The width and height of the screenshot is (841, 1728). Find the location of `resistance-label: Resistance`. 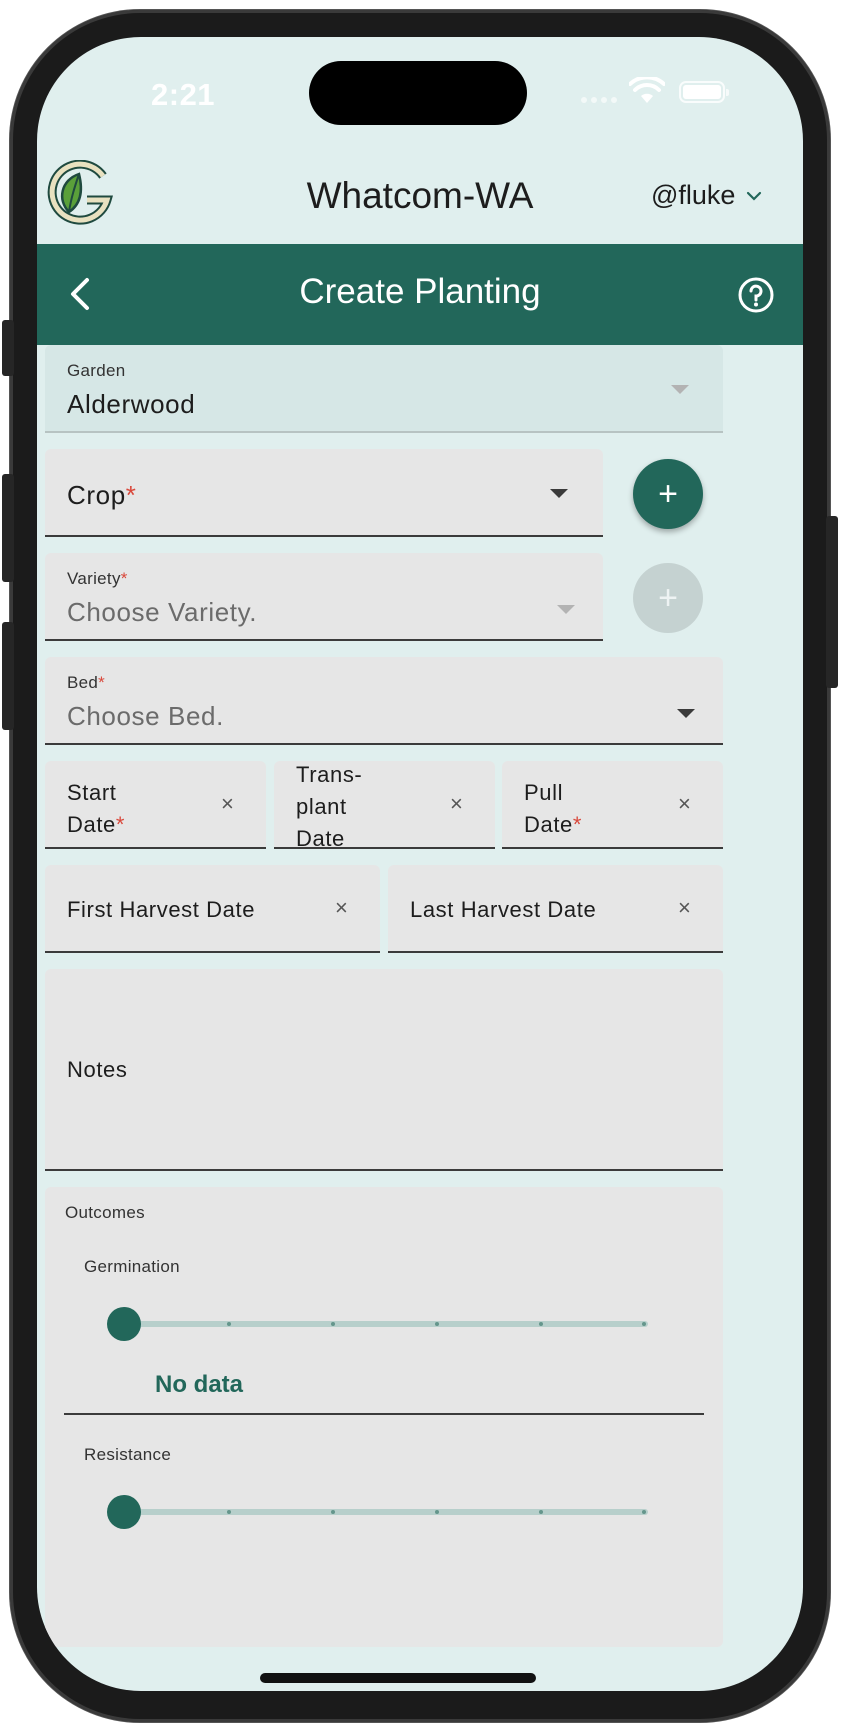

resistance-label: Resistance is located at coordinates (128, 1454).